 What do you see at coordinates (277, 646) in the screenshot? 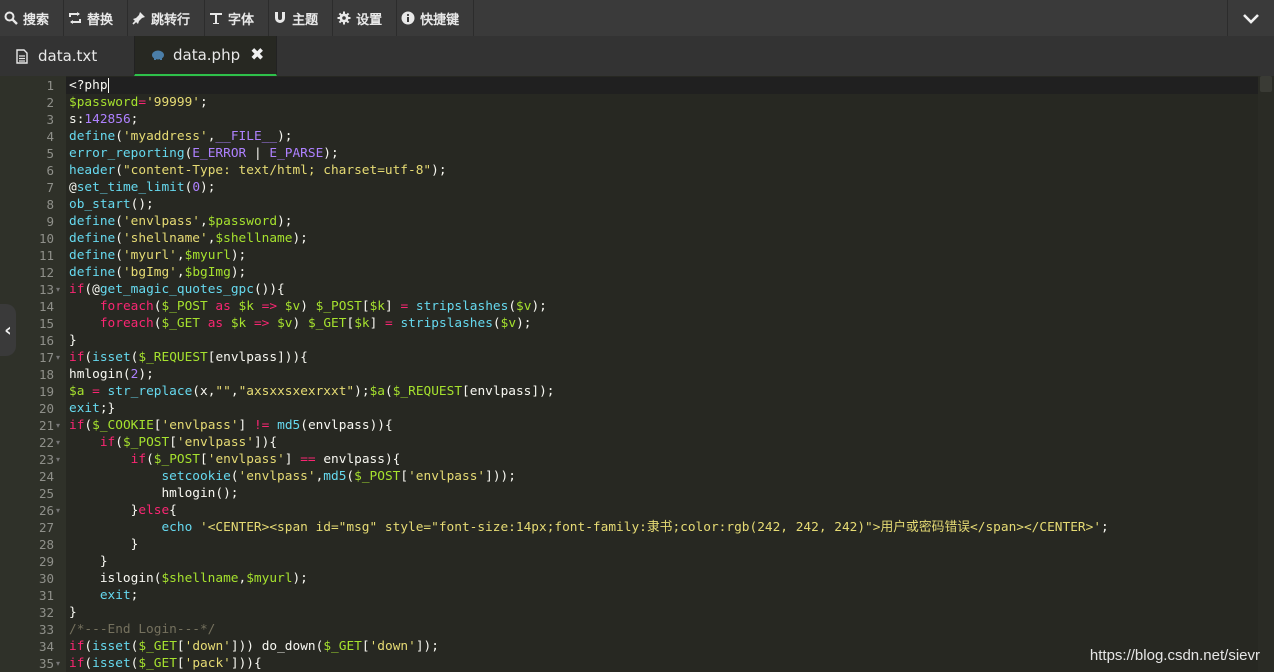
I see `code-token: ])) do_down(` at bounding box center [277, 646].